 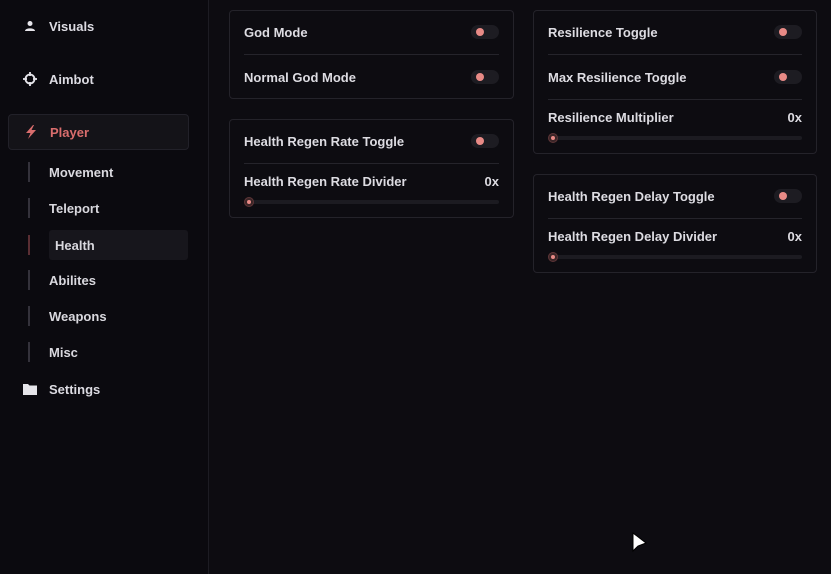 I want to click on resilience-toggle, so click(x=788, y=32).